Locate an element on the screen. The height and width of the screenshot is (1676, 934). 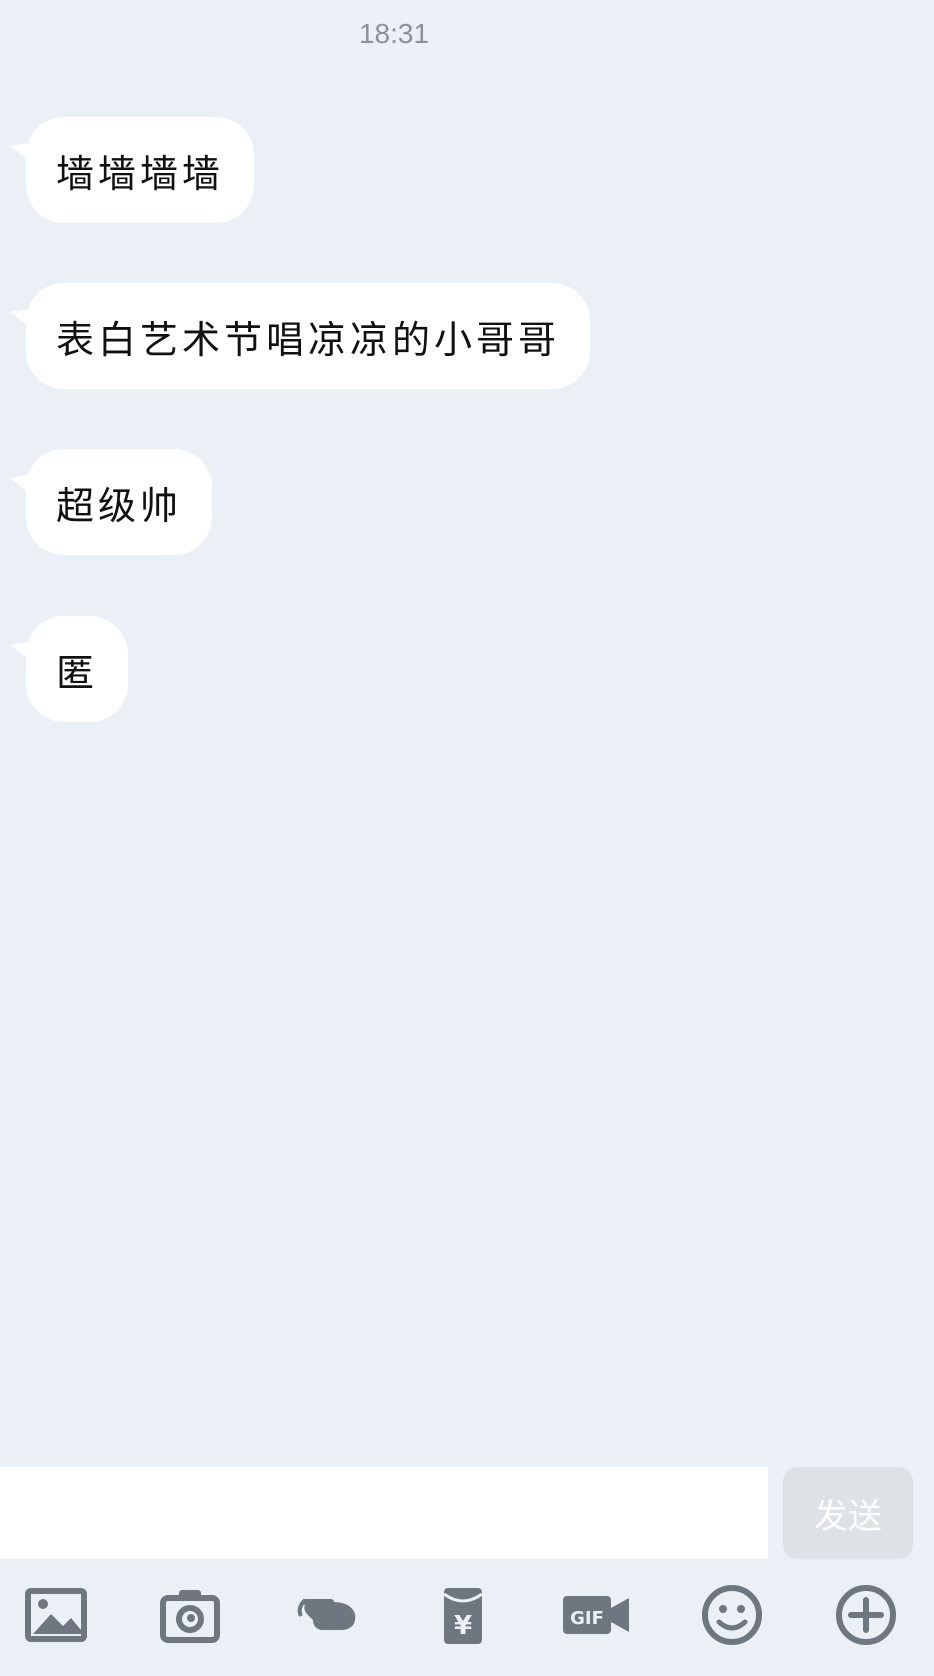
message-bubble: 表白艺术节唱凉凉的小哥哥 is located at coordinates (308, 336).